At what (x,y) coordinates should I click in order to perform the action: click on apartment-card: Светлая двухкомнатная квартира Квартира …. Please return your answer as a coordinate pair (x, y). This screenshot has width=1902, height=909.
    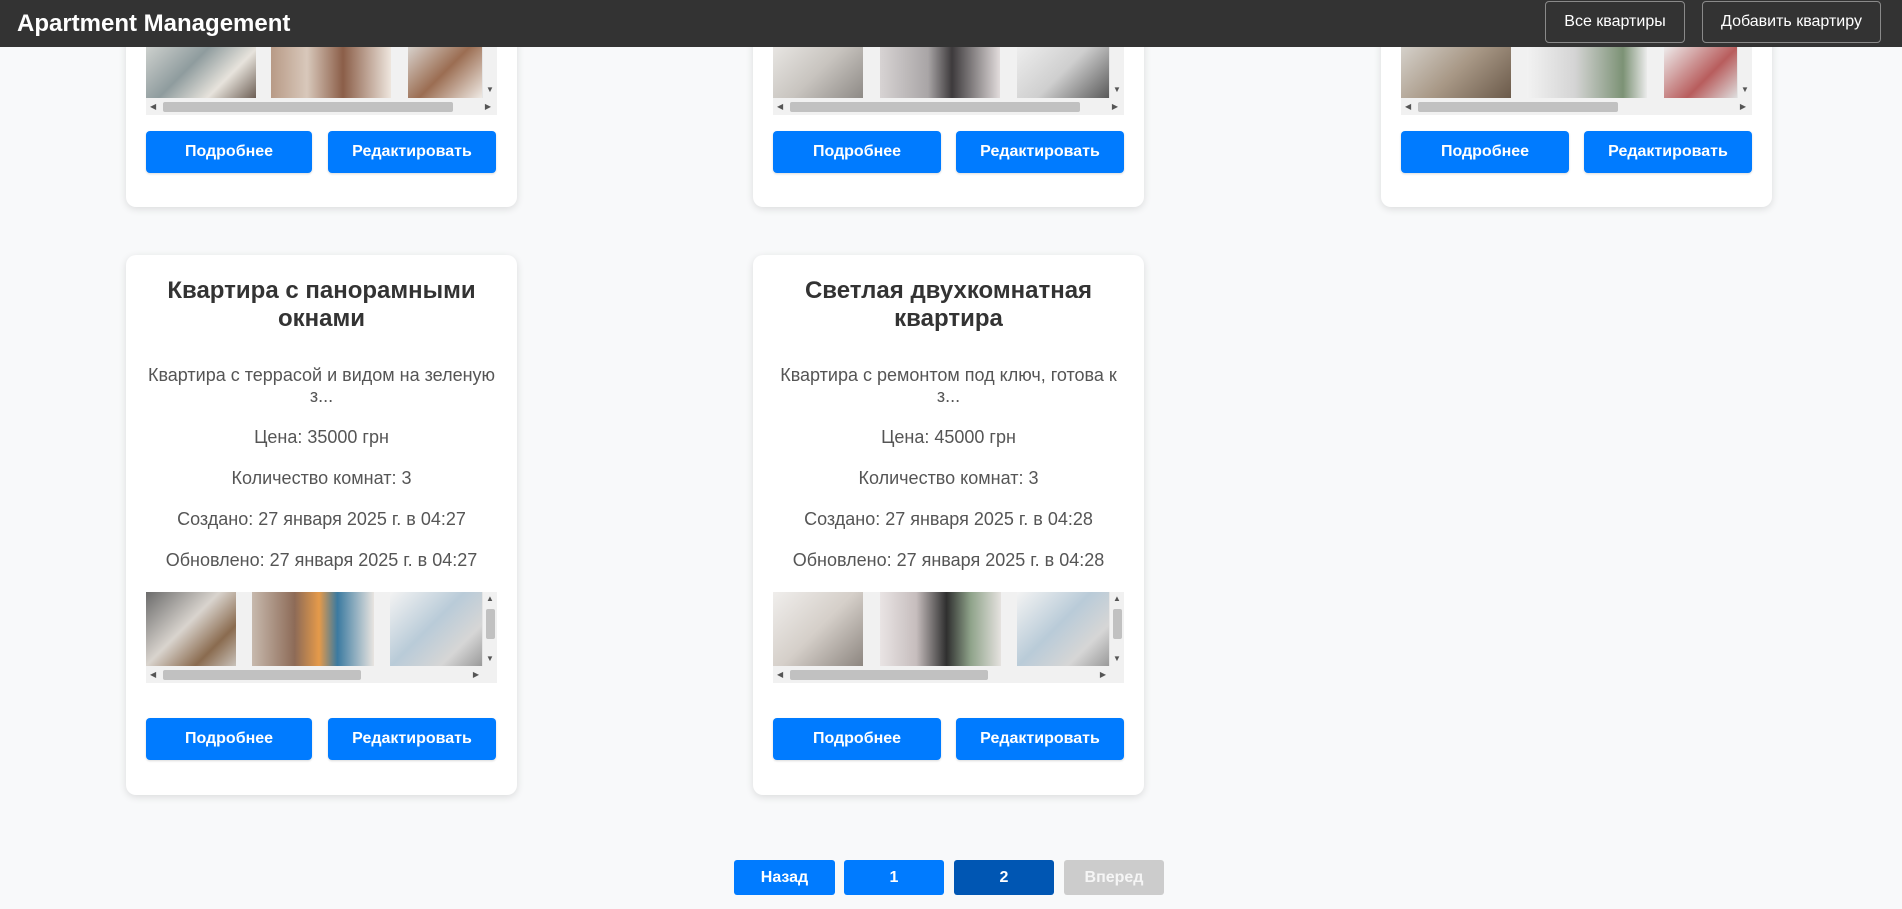
    Looking at the image, I should click on (948, 525).